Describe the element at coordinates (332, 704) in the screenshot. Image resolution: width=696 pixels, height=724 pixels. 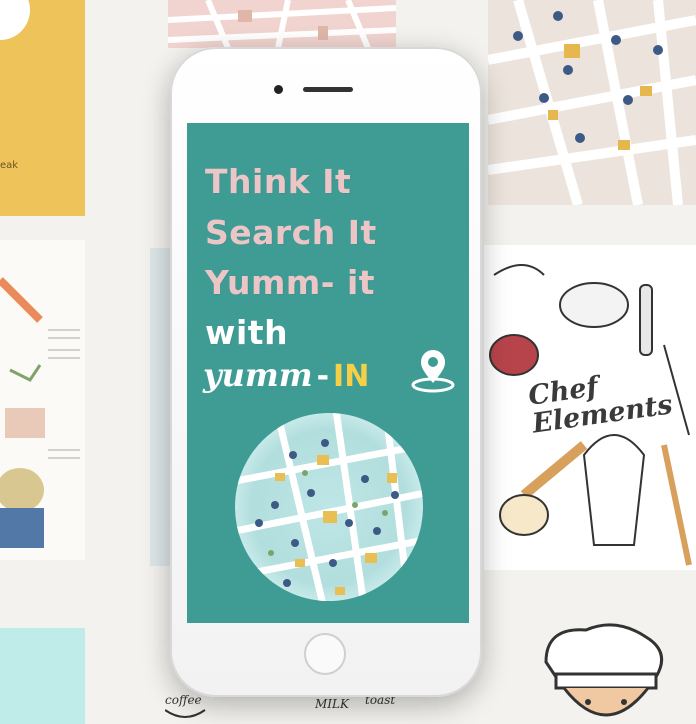
I see `milk-doodle-label: MILK` at that location.